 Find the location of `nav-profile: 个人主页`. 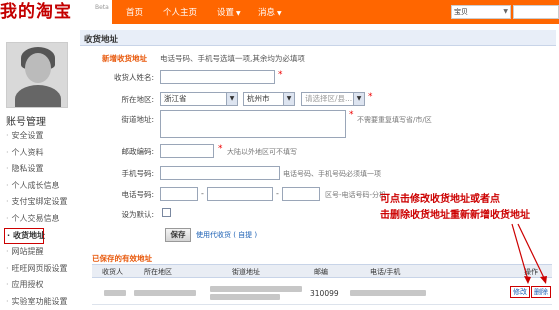

nav-profile: 个人主页 is located at coordinates (180, 12).